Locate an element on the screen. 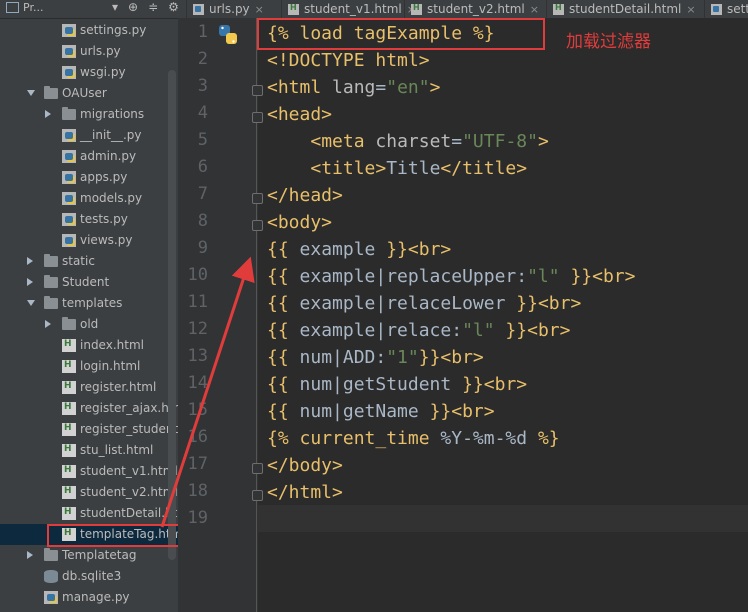  sidebar-scrollbar is located at coordinates (172, 315).